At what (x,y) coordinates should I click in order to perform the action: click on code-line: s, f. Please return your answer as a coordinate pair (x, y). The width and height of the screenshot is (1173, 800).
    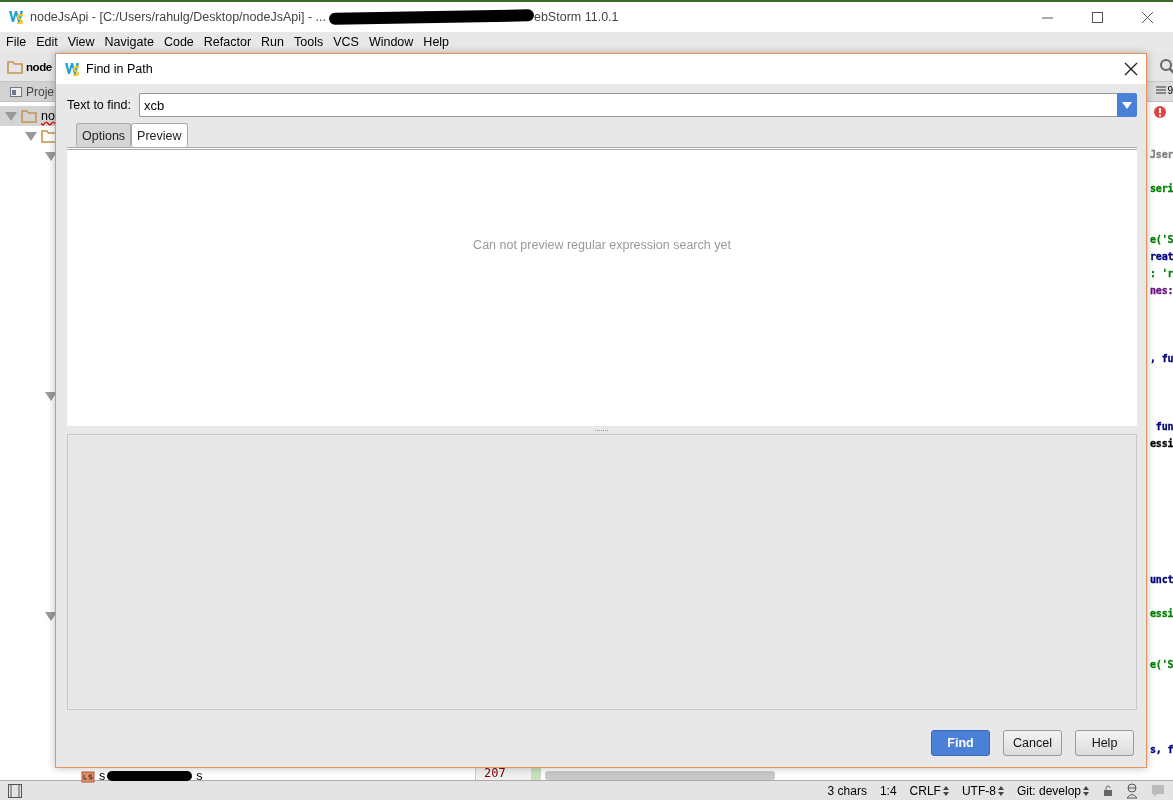
    Looking at the image, I should click on (1161, 750).